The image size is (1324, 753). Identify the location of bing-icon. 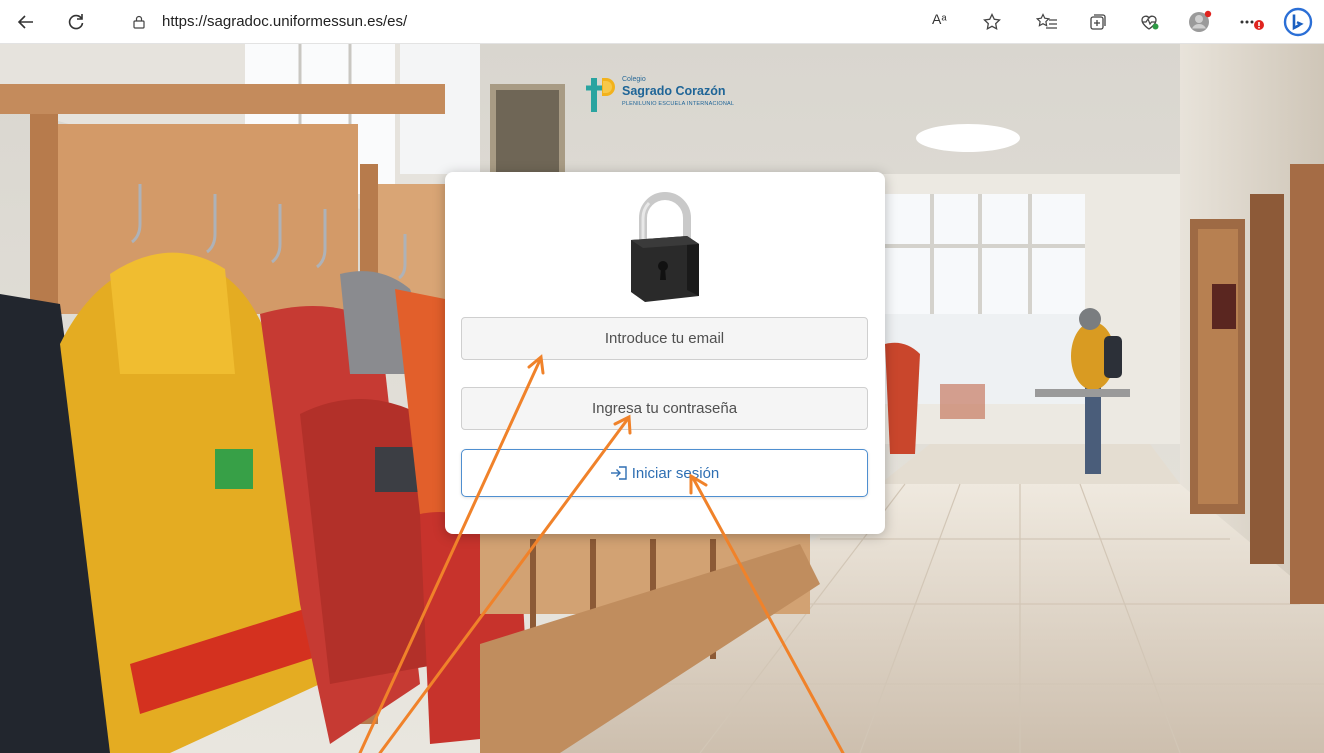
(1298, 22).